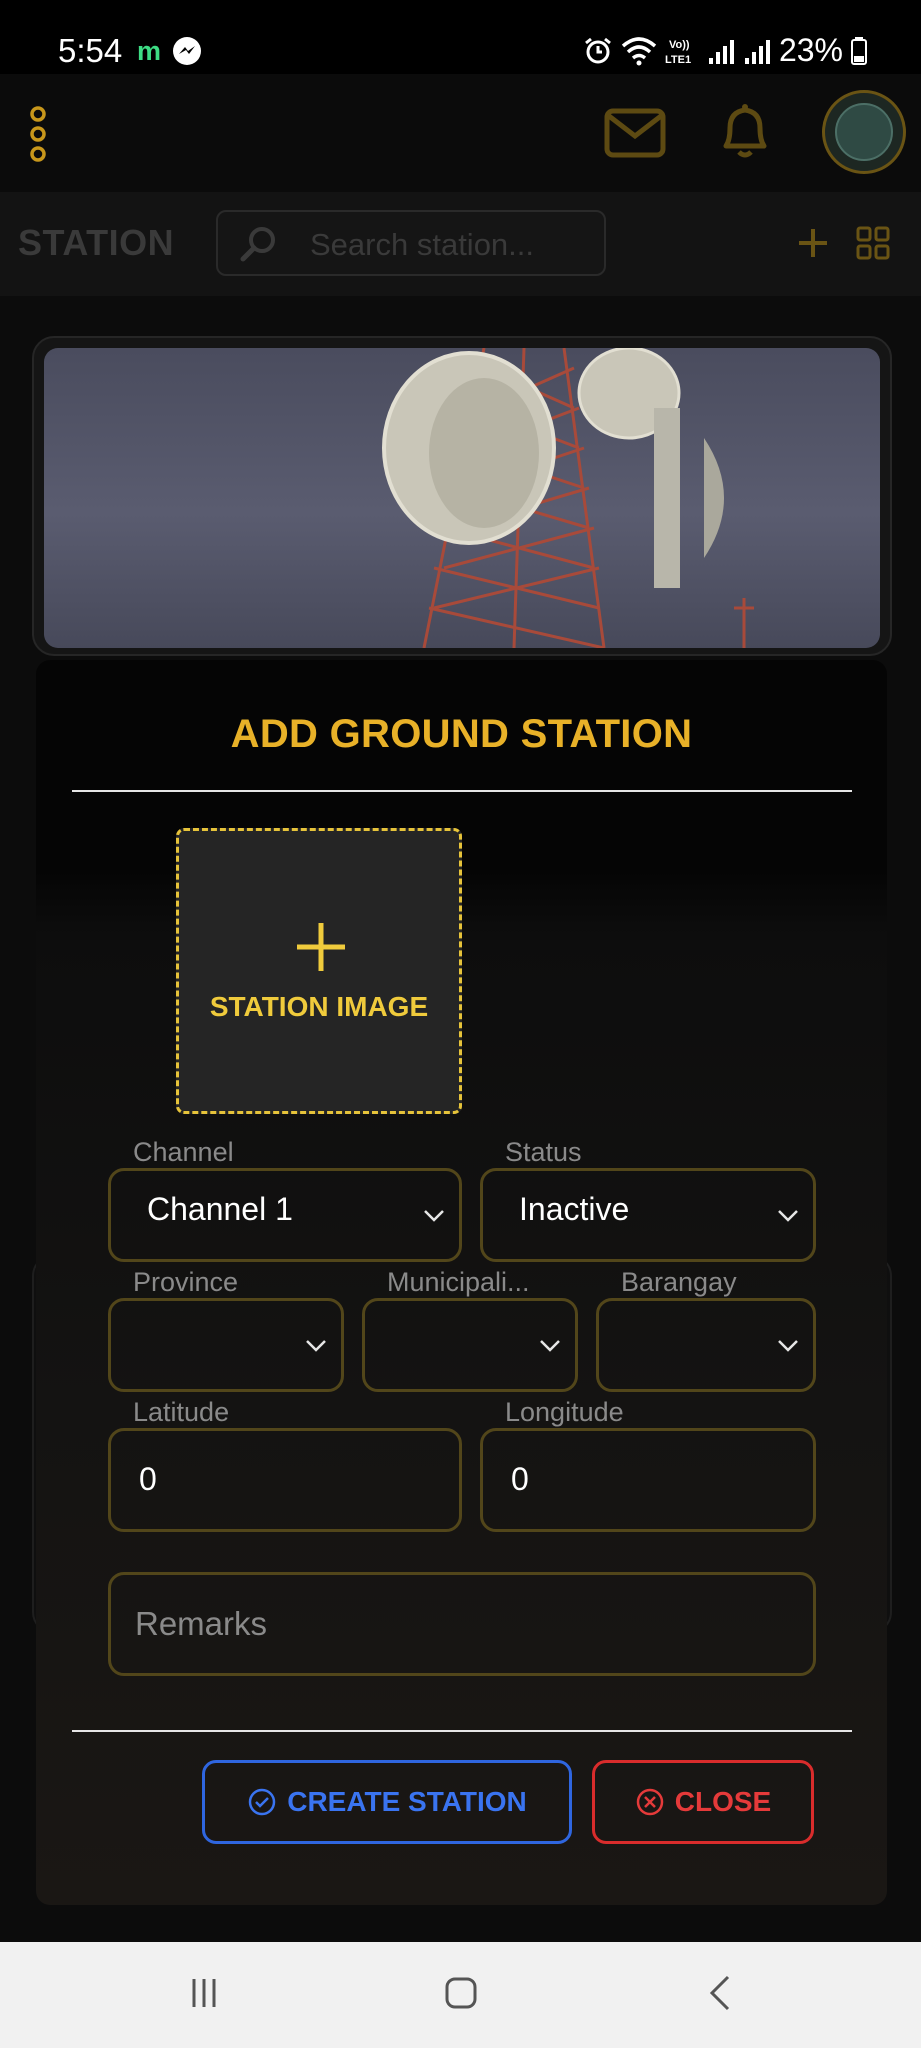 This screenshot has height=2048, width=921. I want to click on footer-divider, so click(462, 1731).